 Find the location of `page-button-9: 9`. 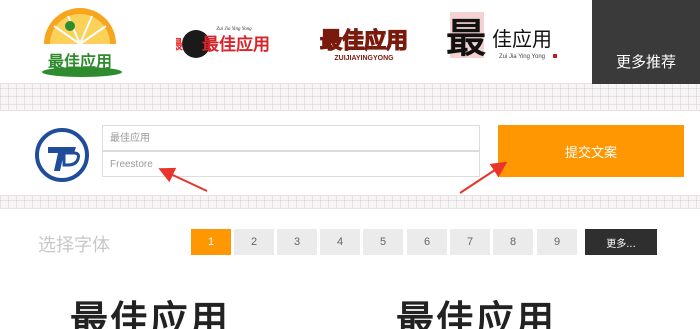

page-button-9: 9 is located at coordinates (557, 242).